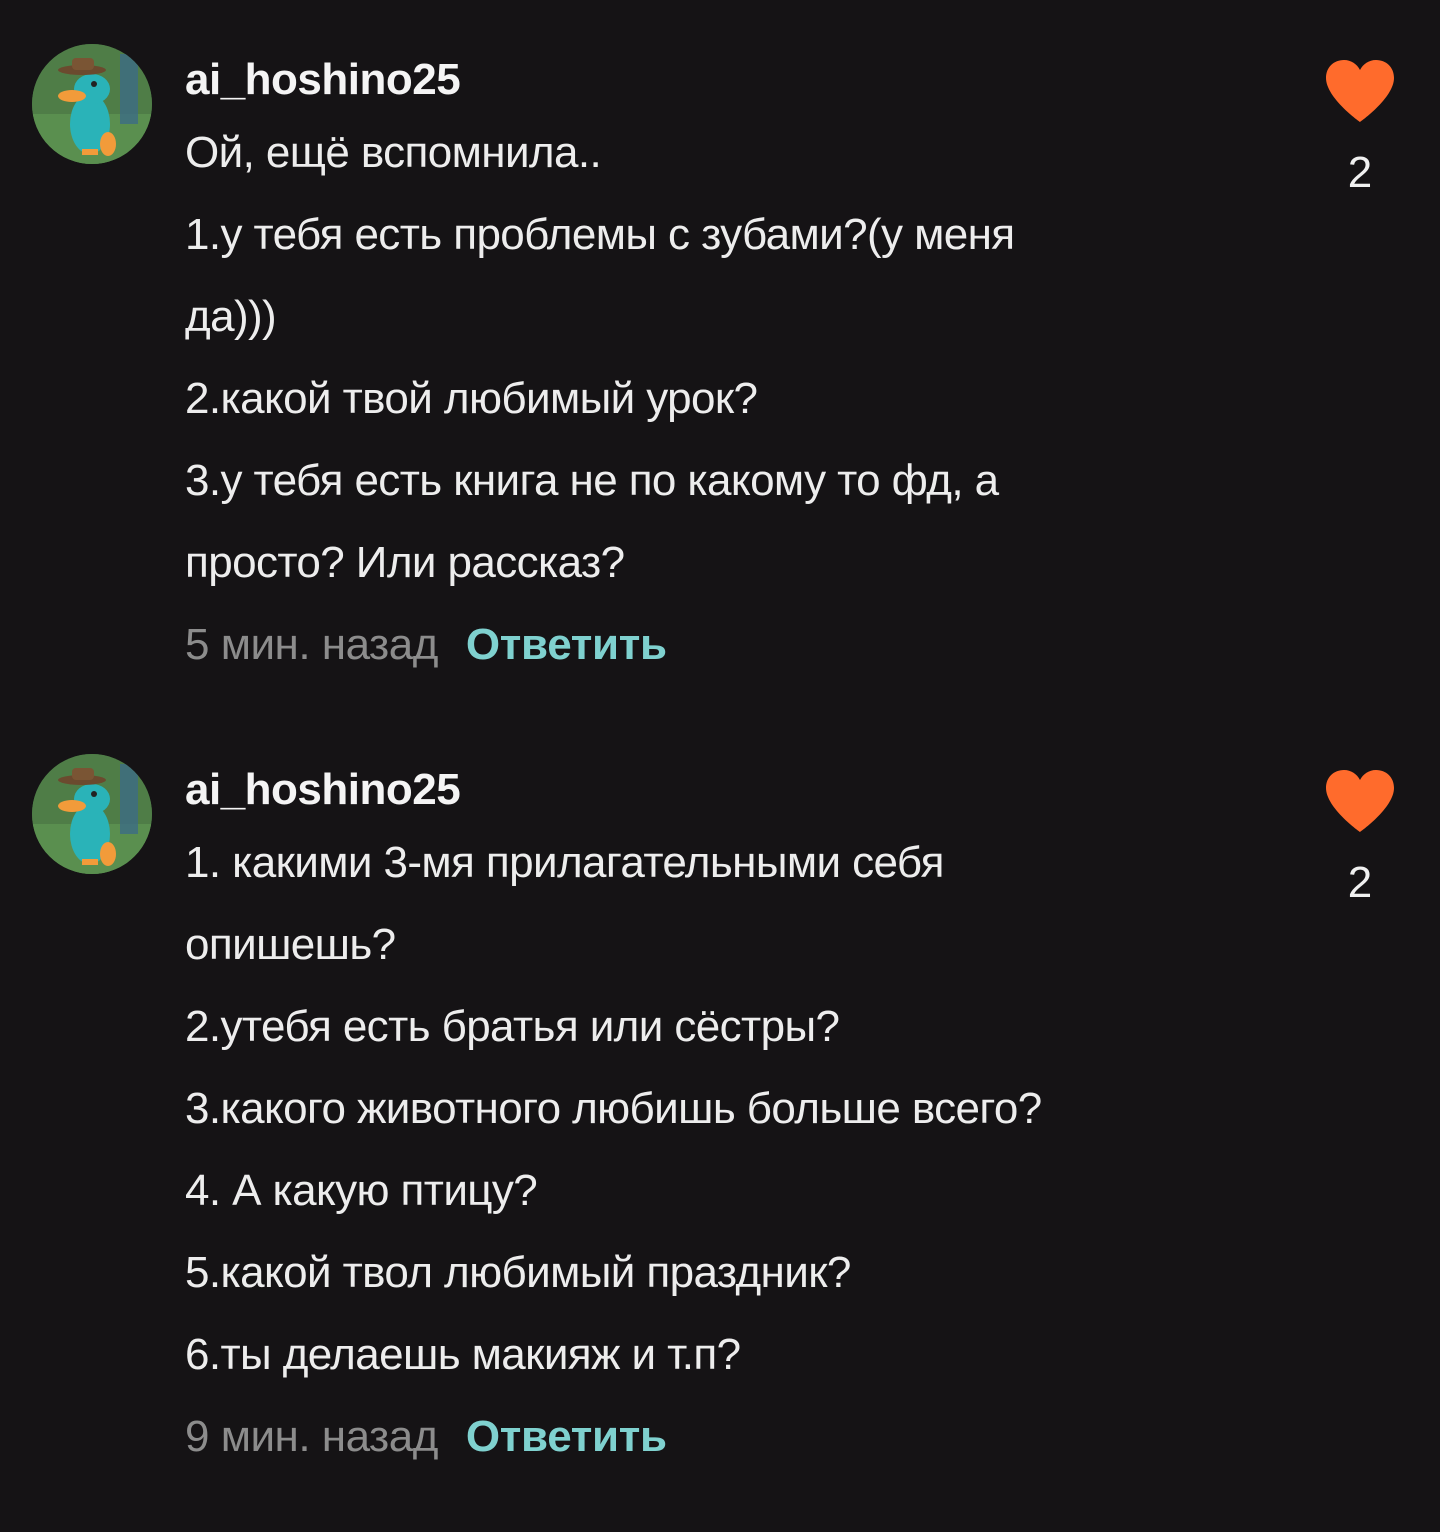 The width and height of the screenshot is (1440, 1532). Describe the element at coordinates (311, 1436) in the screenshot. I see `timestamp: 9 мин. назад` at that location.